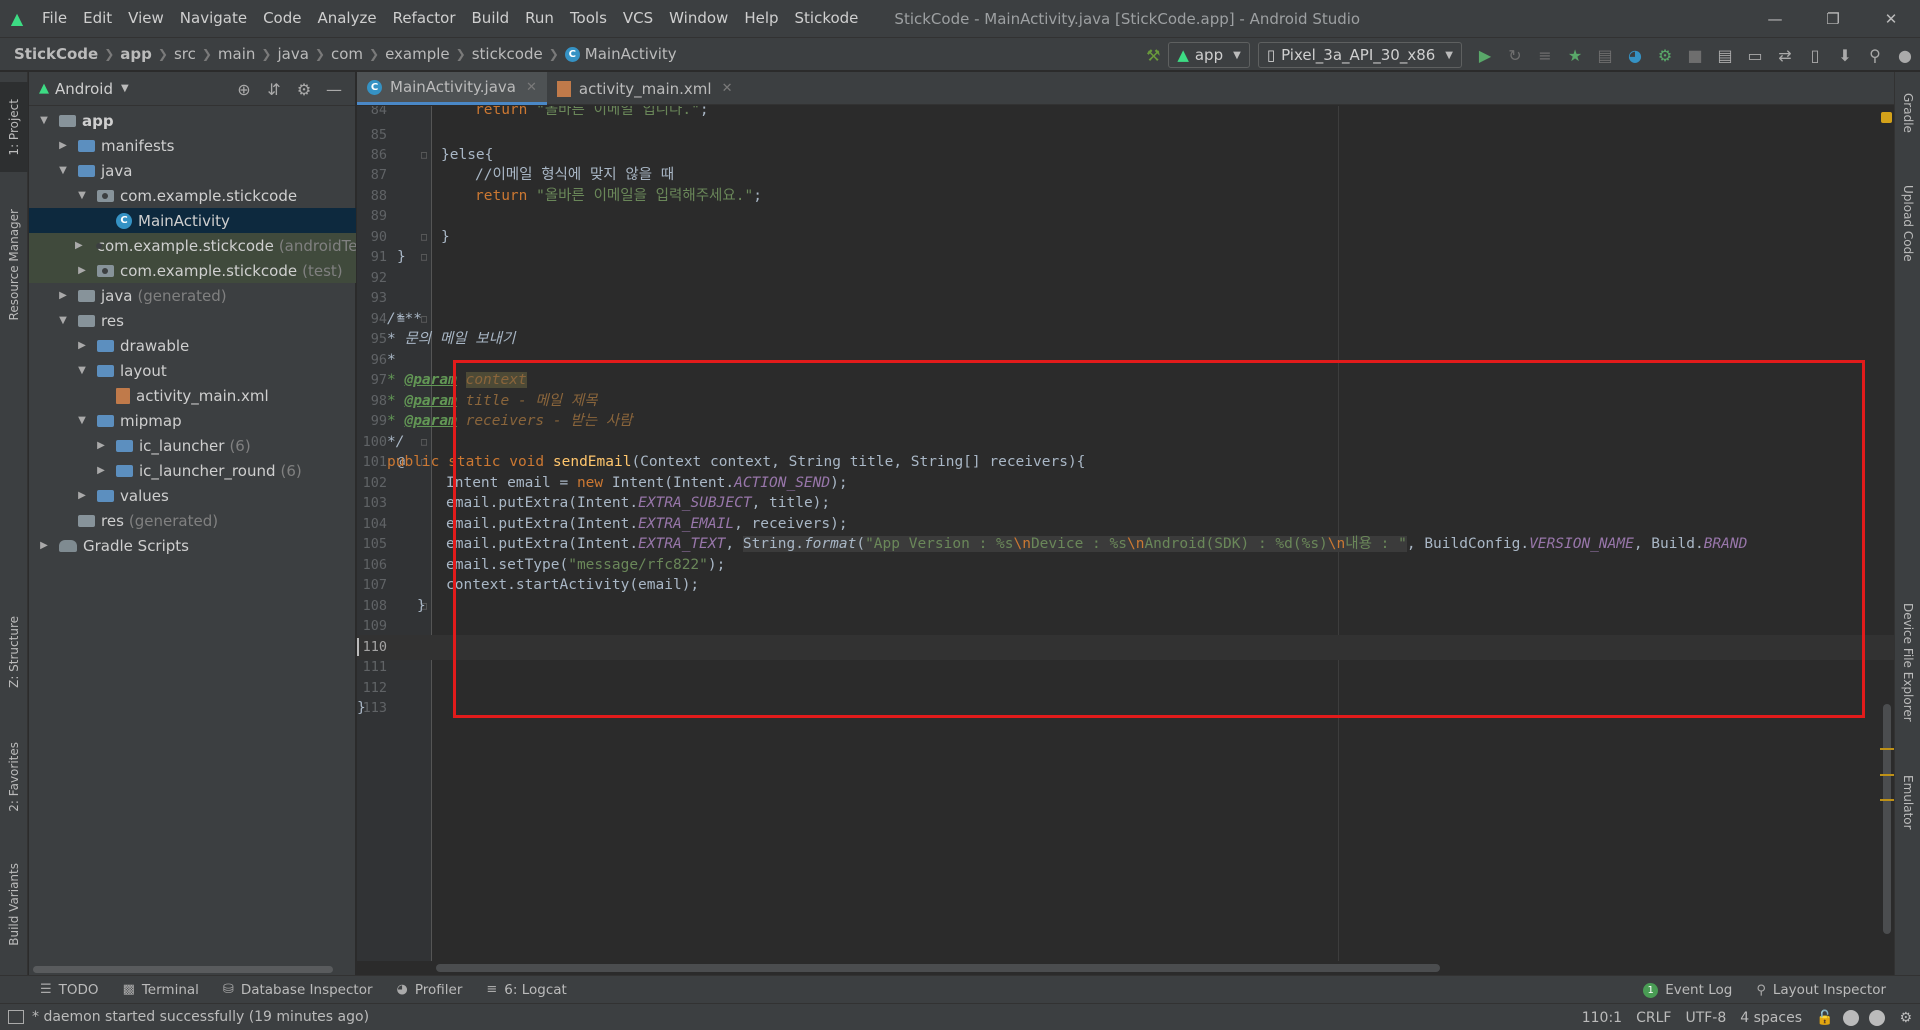 This screenshot has height=1030, width=1920. Describe the element at coordinates (192, 370) in the screenshot. I see `tree-item: ▼ layout` at that location.